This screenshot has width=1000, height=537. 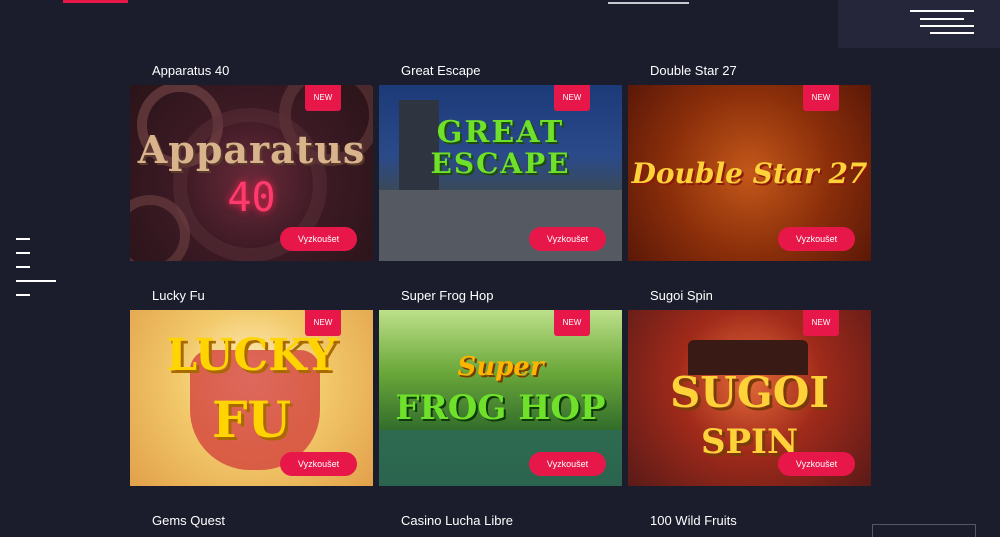 What do you see at coordinates (457, 520) in the screenshot?
I see `game-title: Casino Lucha Libre` at bounding box center [457, 520].